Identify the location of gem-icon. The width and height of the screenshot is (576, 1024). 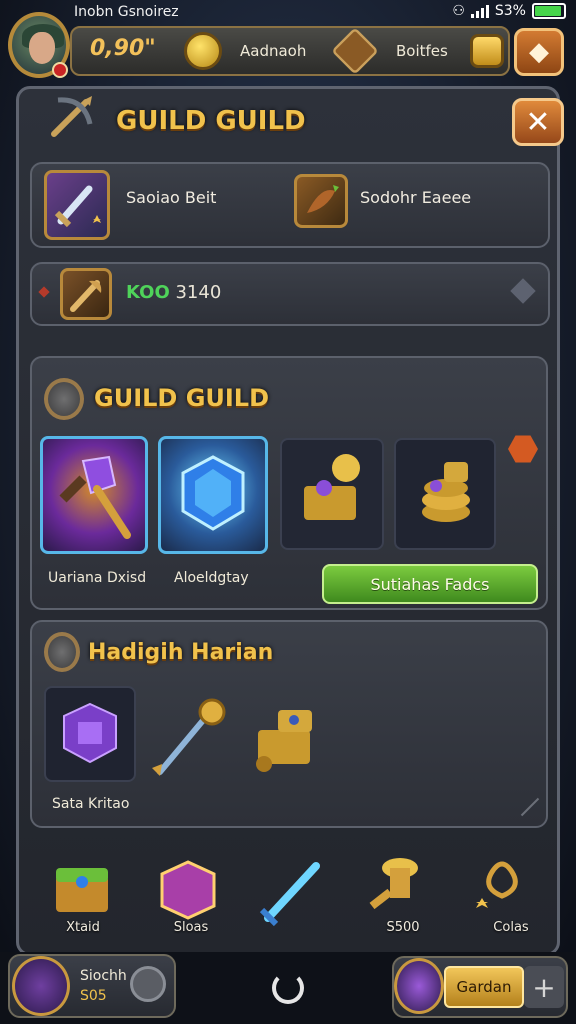
(487, 51).